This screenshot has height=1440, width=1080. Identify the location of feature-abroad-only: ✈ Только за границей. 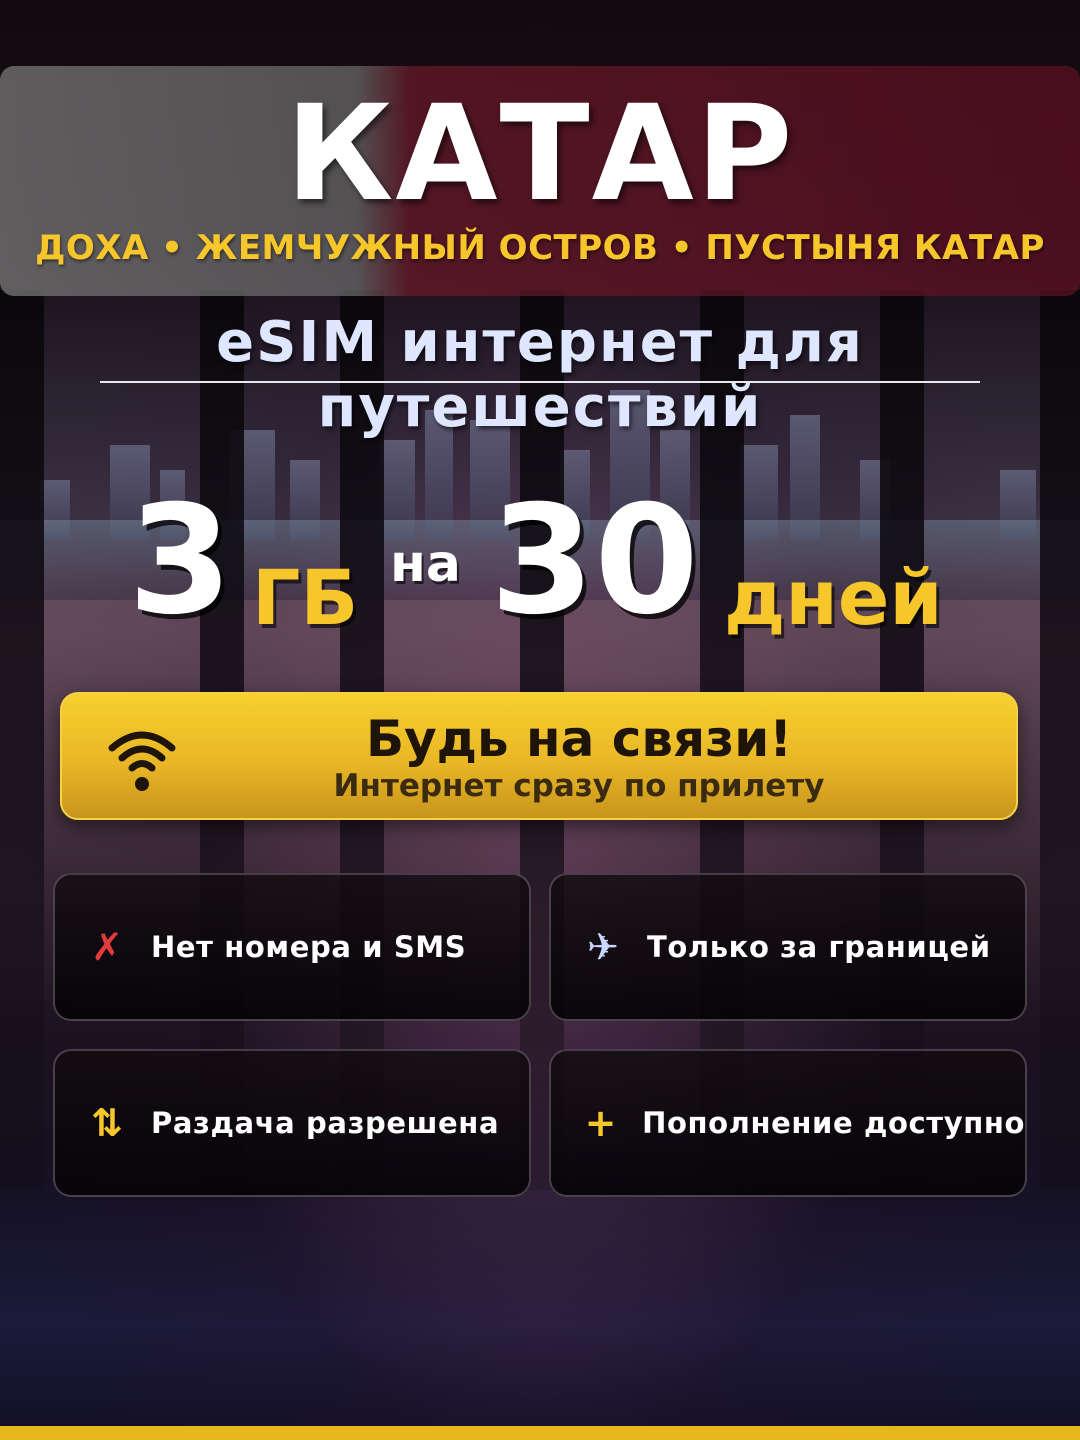
(788, 947).